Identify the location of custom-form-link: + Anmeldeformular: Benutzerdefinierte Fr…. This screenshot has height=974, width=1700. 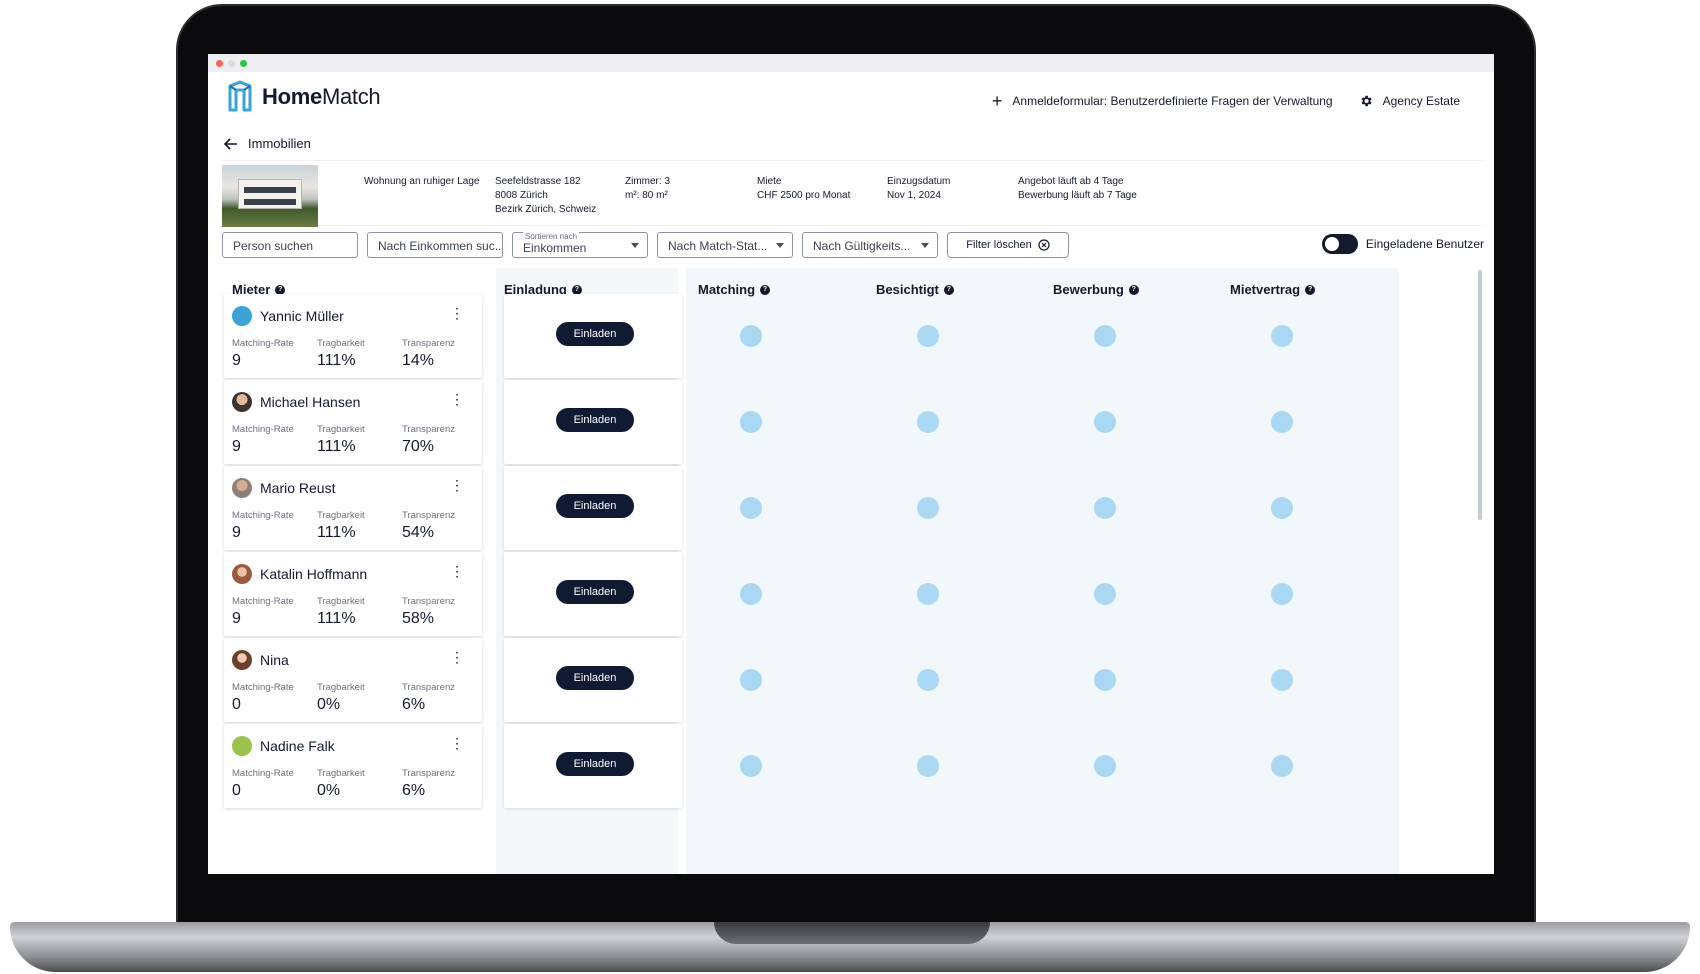
(1162, 101).